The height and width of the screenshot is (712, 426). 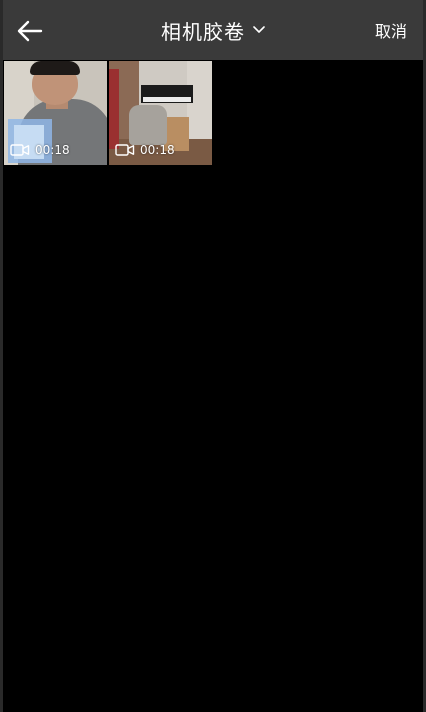 I want to click on album-selector: 相机胶卷, so click(x=213, y=30).